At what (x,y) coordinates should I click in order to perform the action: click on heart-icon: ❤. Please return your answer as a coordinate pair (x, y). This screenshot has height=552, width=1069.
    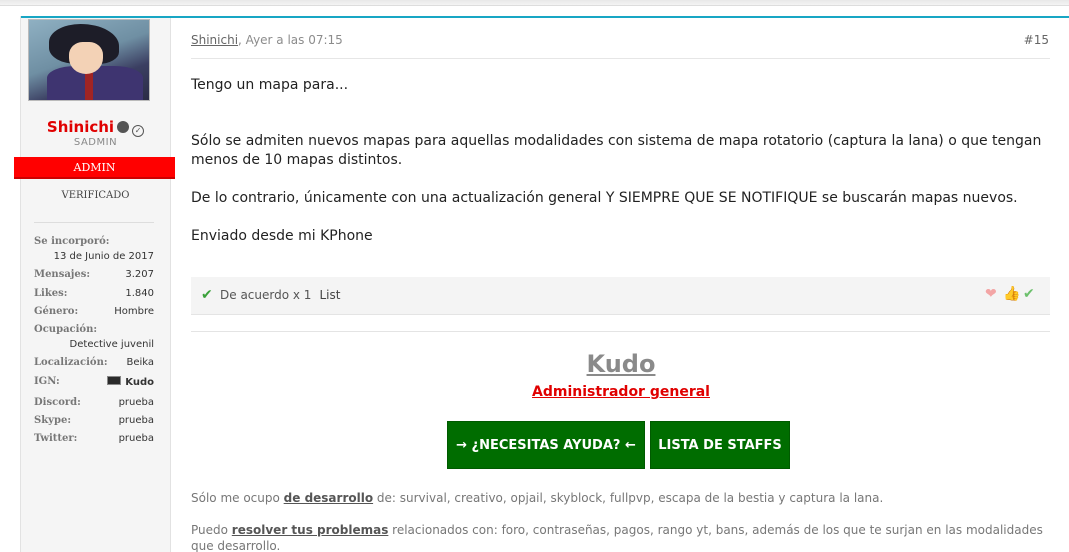
    Looking at the image, I should click on (991, 294).